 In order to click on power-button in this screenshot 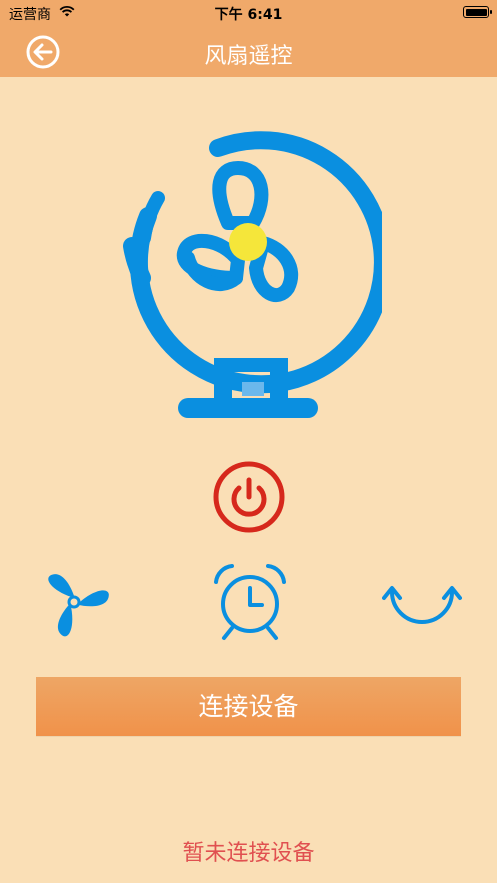, I will do `click(249, 497)`.